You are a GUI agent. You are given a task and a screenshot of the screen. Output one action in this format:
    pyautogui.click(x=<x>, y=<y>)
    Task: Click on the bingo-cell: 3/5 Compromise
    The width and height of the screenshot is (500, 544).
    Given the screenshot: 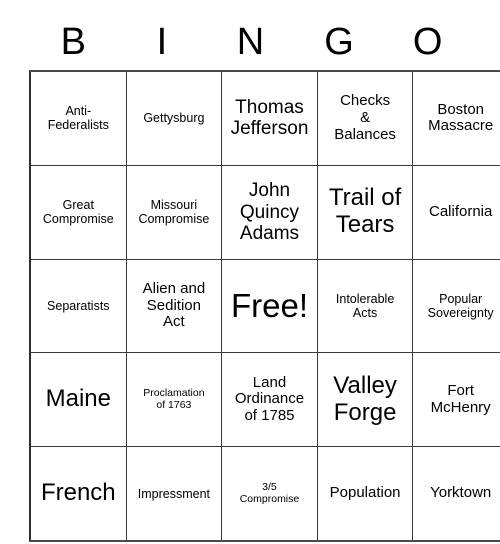 What is the action you would take?
    pyautogui.click(x=269, y=494)
    